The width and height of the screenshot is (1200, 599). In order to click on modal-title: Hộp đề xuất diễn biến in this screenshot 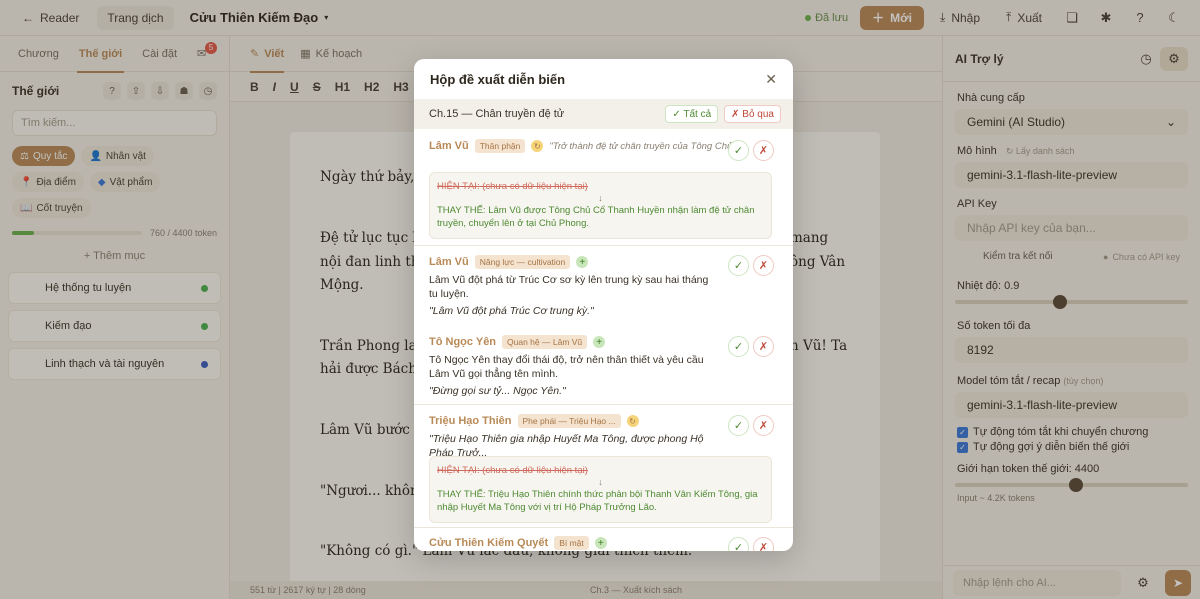, I will do `click(498, 79)`.